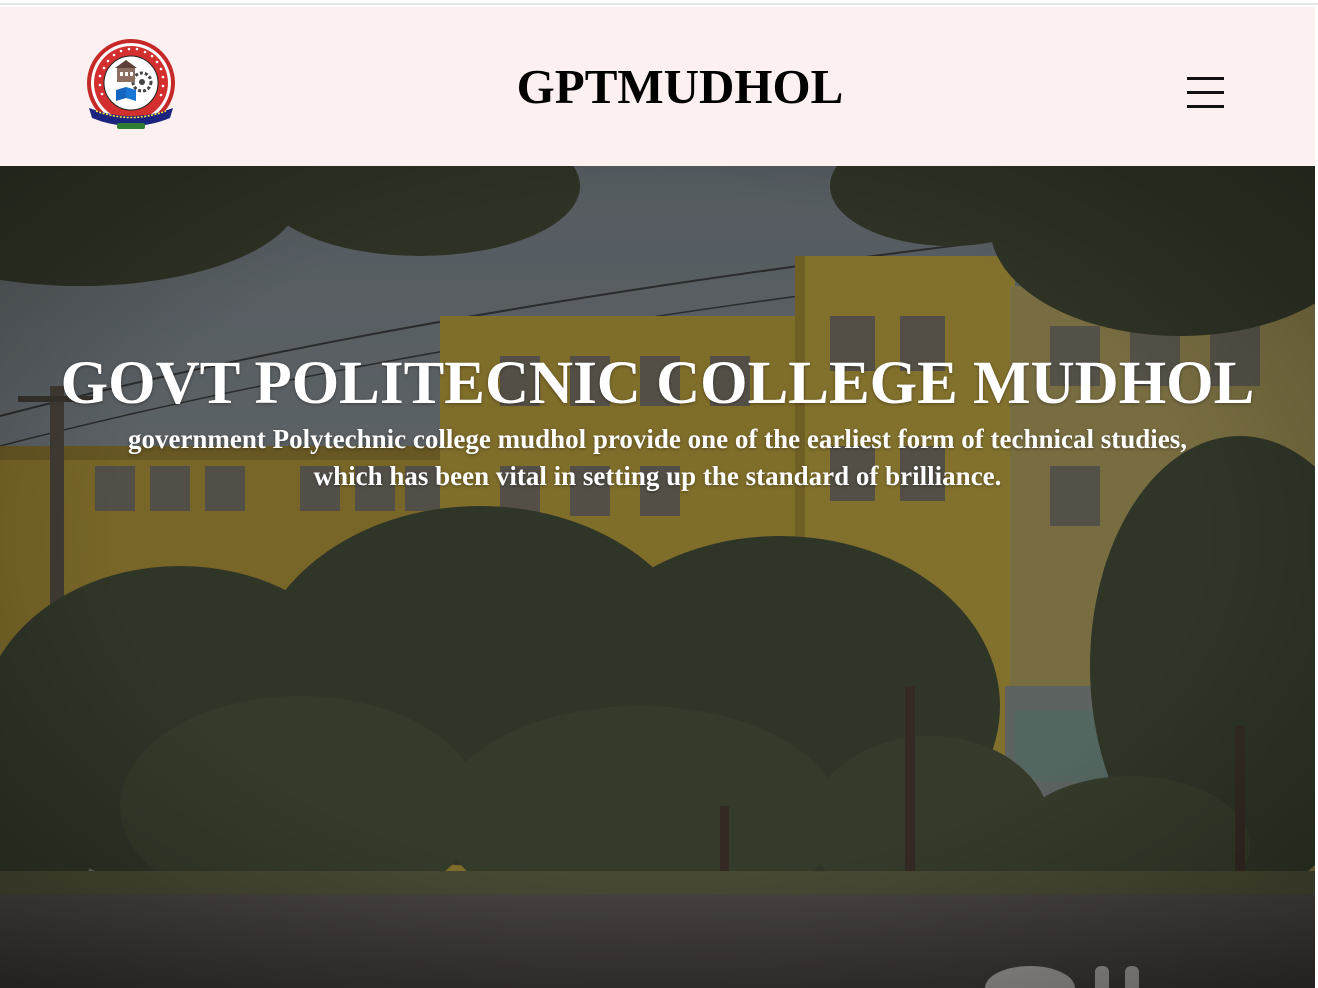 The height and width of the screenshot is (988, 1318). I want to click on college-logo, so click(131, 85).